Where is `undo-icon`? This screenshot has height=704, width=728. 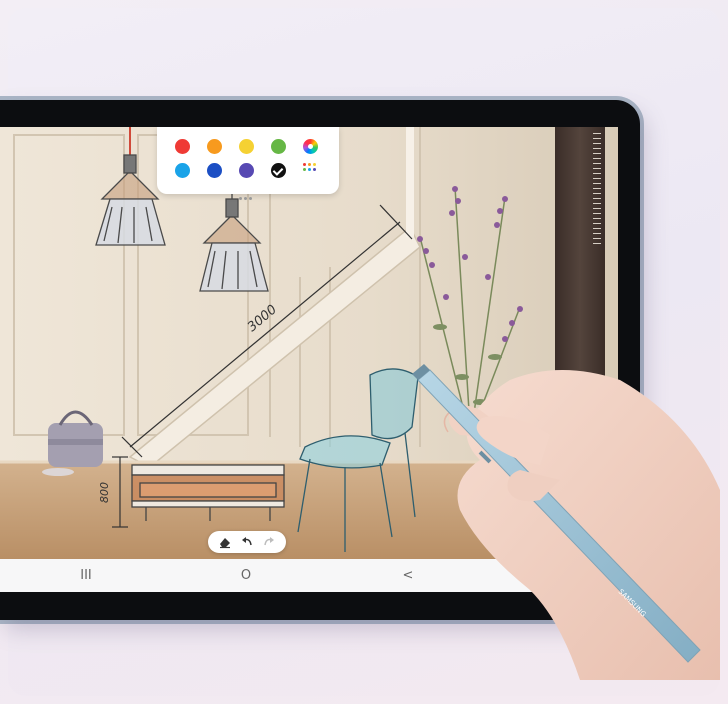 undo-icon is located at coordinates (247, 542).